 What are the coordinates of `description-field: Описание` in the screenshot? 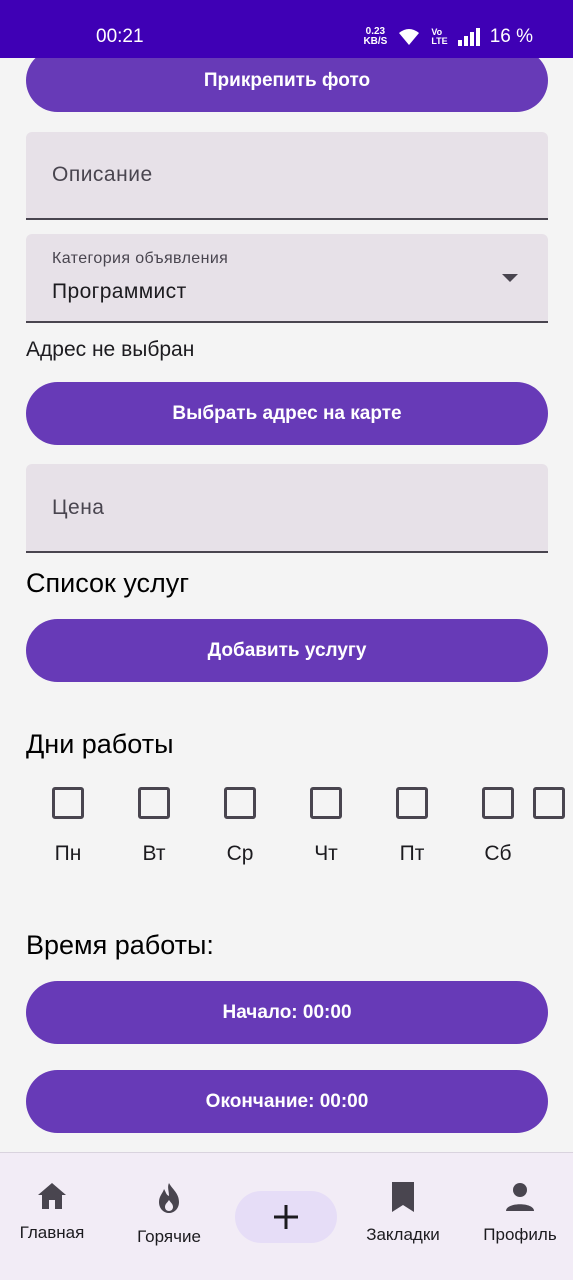 It's located at (287, 176).